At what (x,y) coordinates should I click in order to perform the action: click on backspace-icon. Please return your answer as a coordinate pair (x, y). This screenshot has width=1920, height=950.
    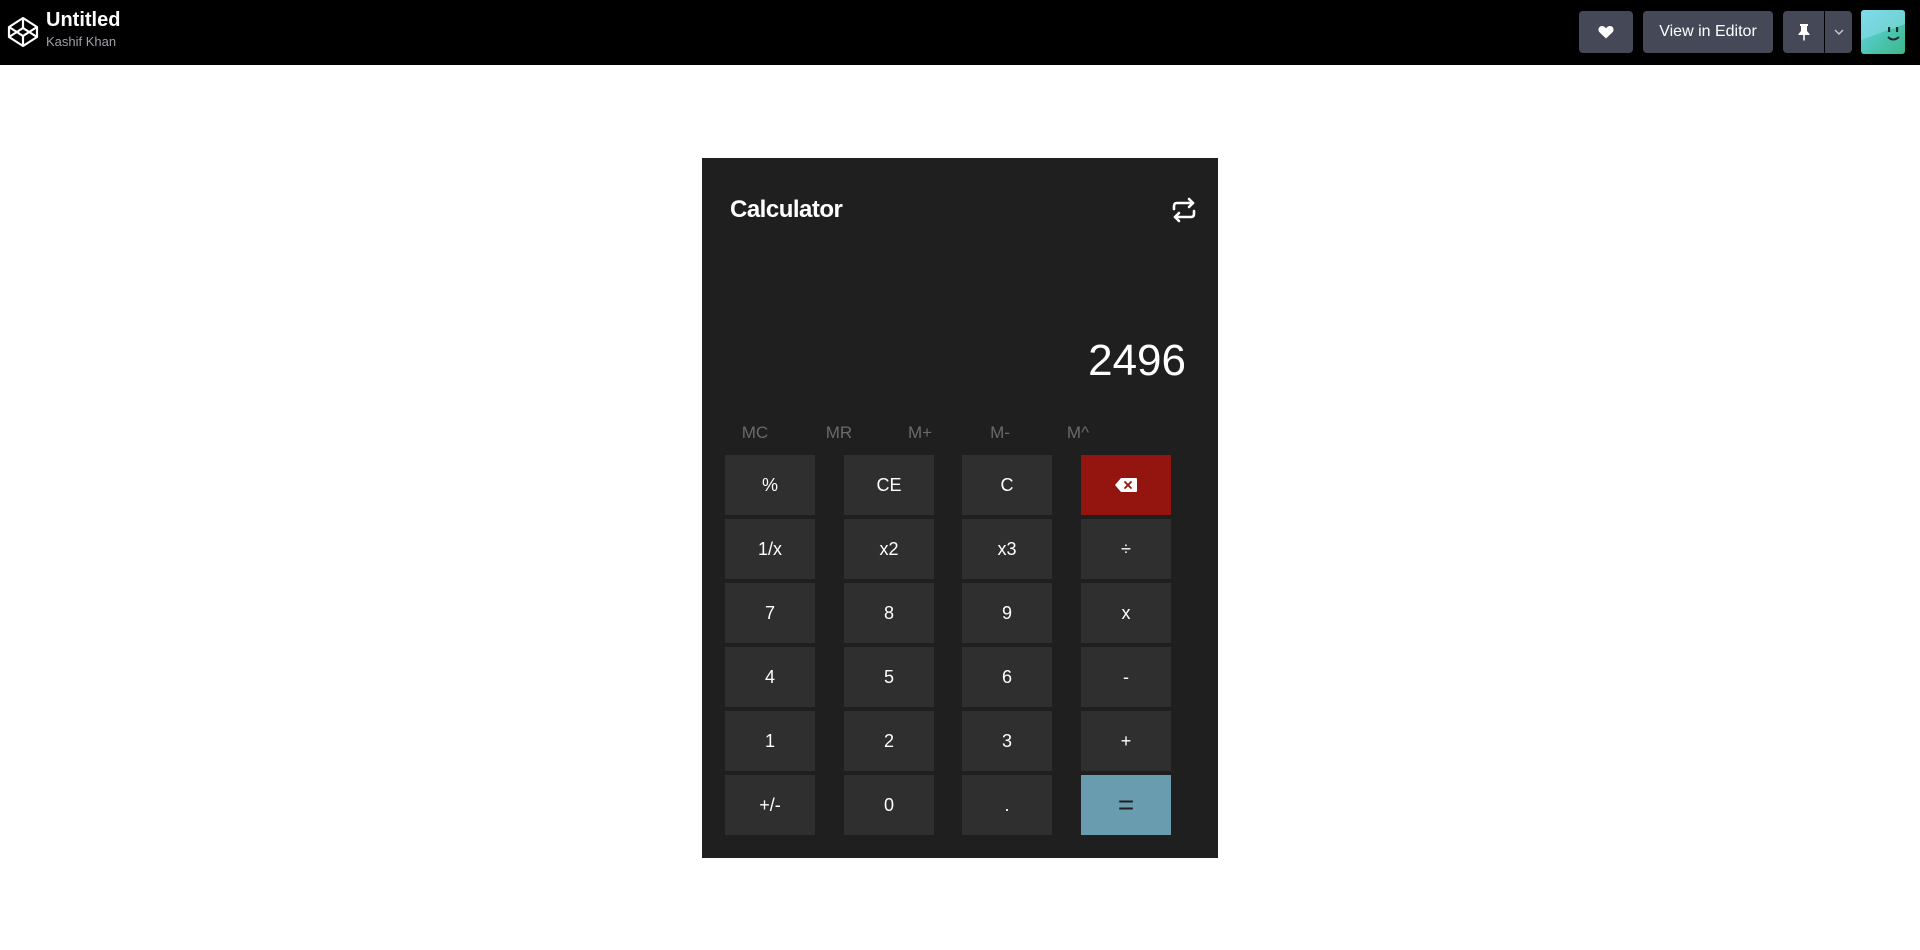
    Looking at the image, I should click on (1126, 485).